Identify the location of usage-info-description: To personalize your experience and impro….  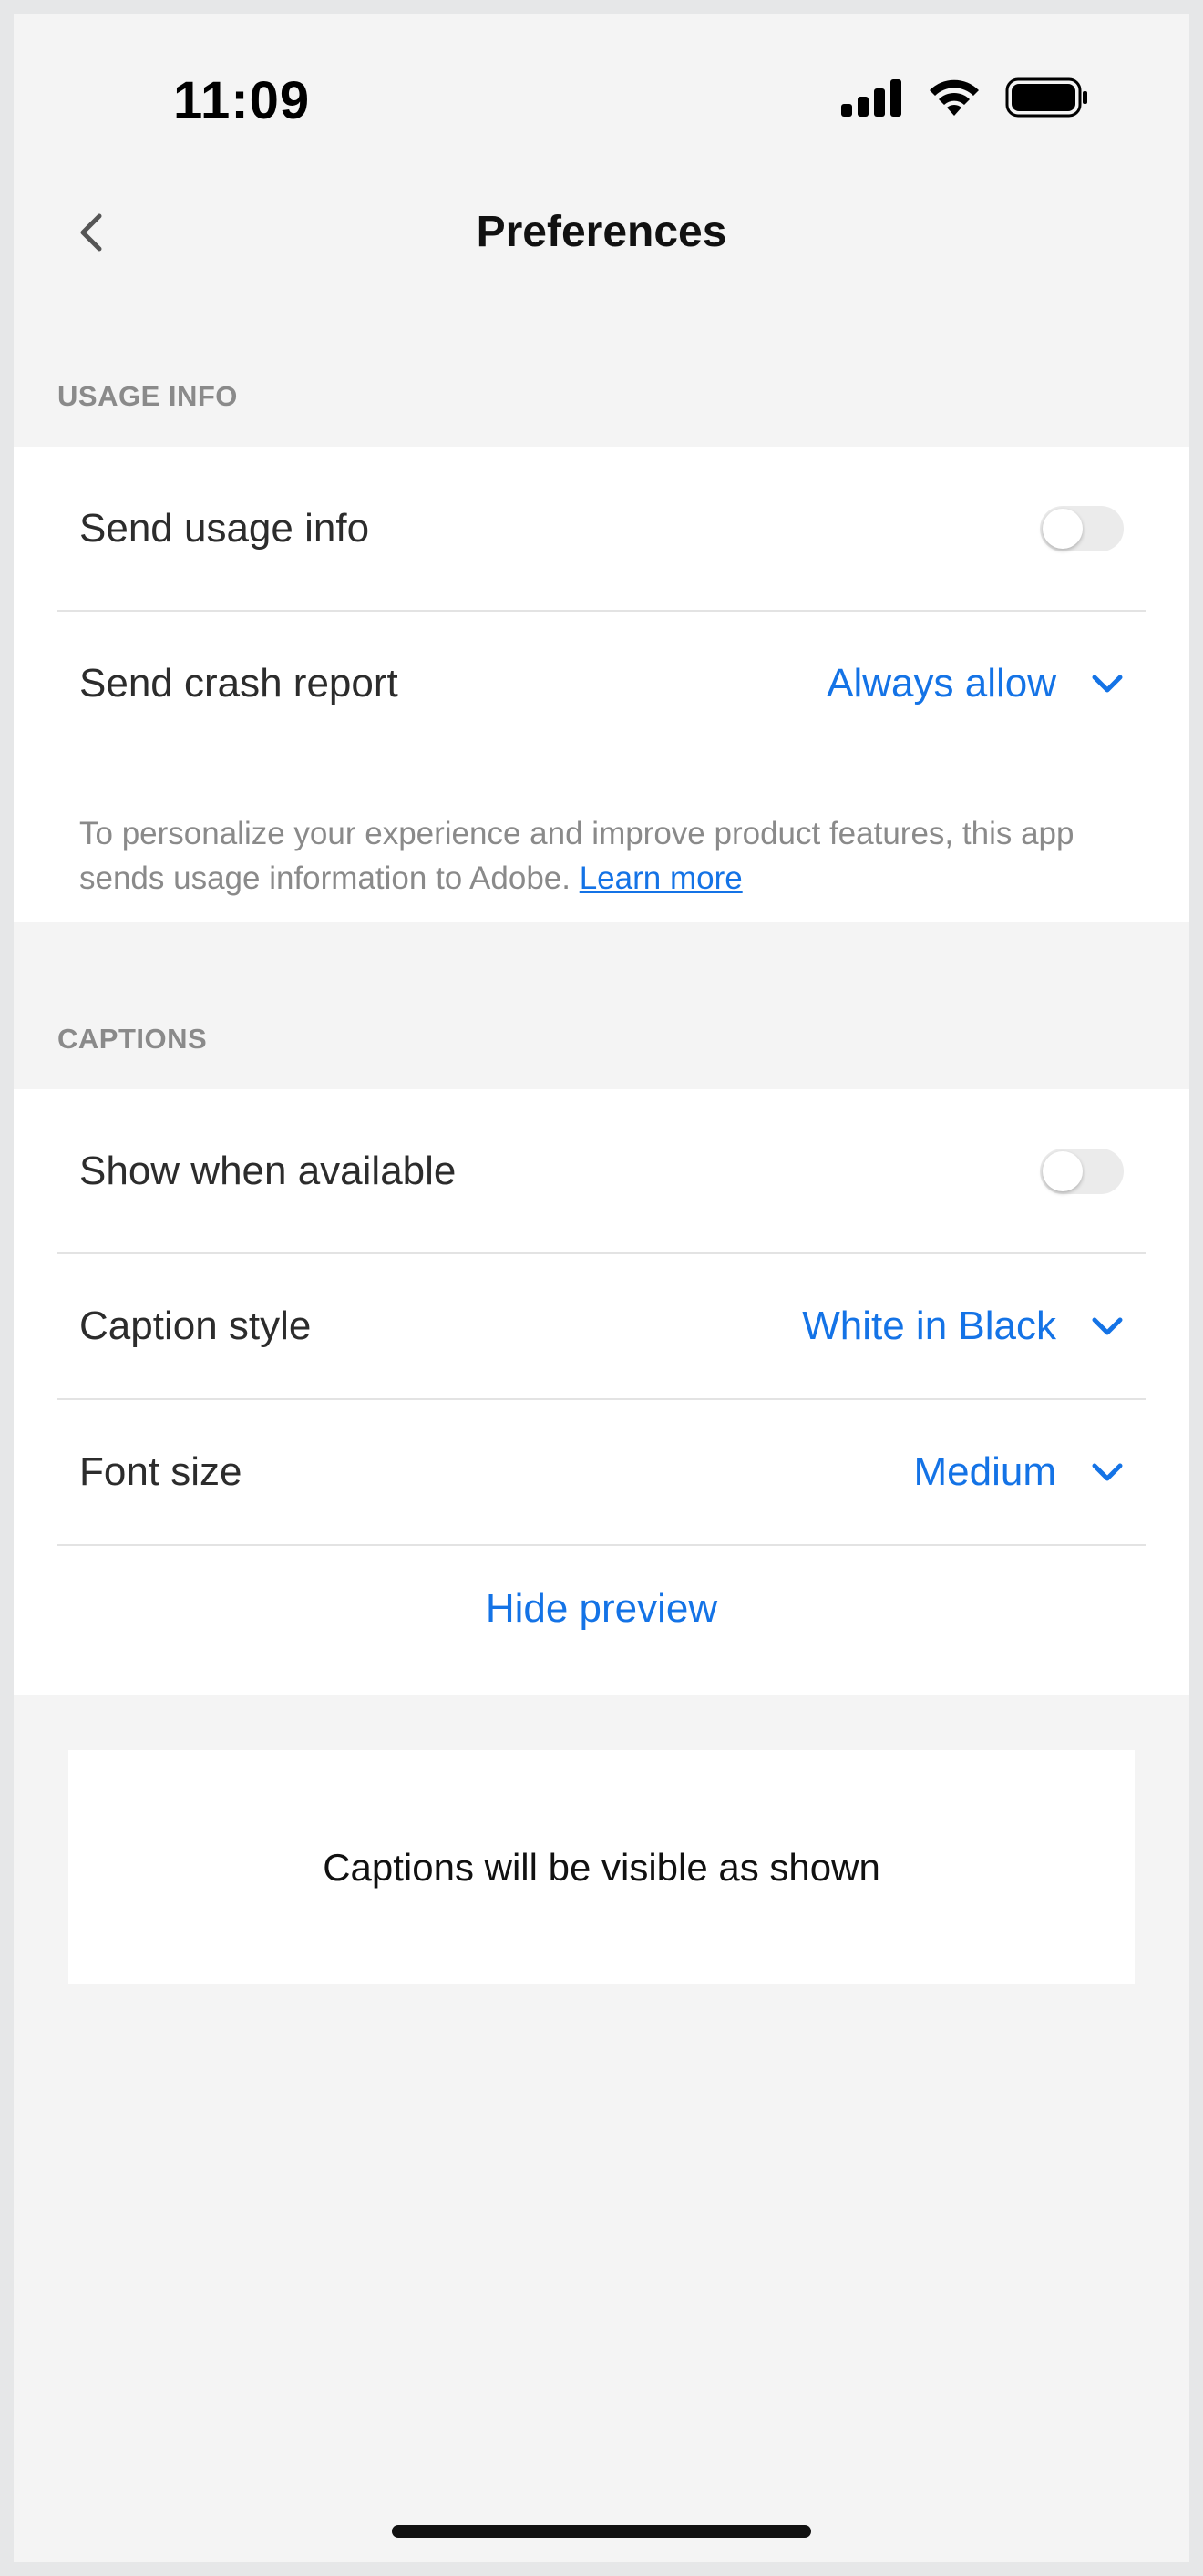
(591, 856).